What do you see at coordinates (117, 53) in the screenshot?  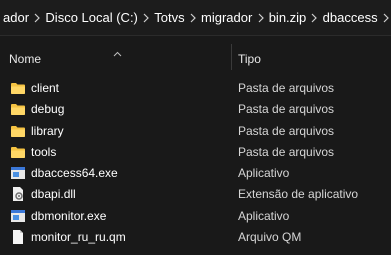 I see `sort-ascending-icon` at bounding box center [117, 53].